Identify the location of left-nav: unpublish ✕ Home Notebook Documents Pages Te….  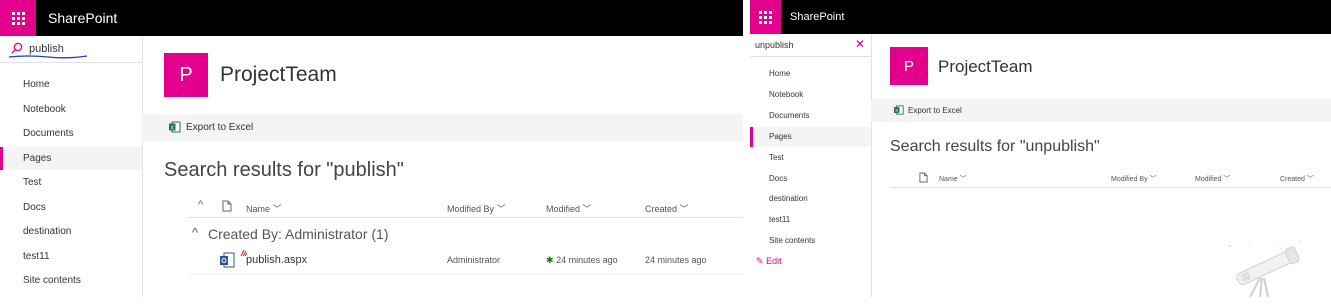
(811, 165).